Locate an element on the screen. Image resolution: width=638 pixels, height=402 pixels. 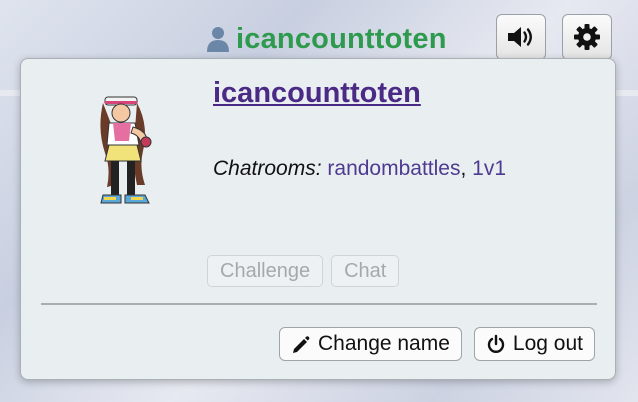
action-buttons: Challenge Chat is located at coordinates (303, 271).